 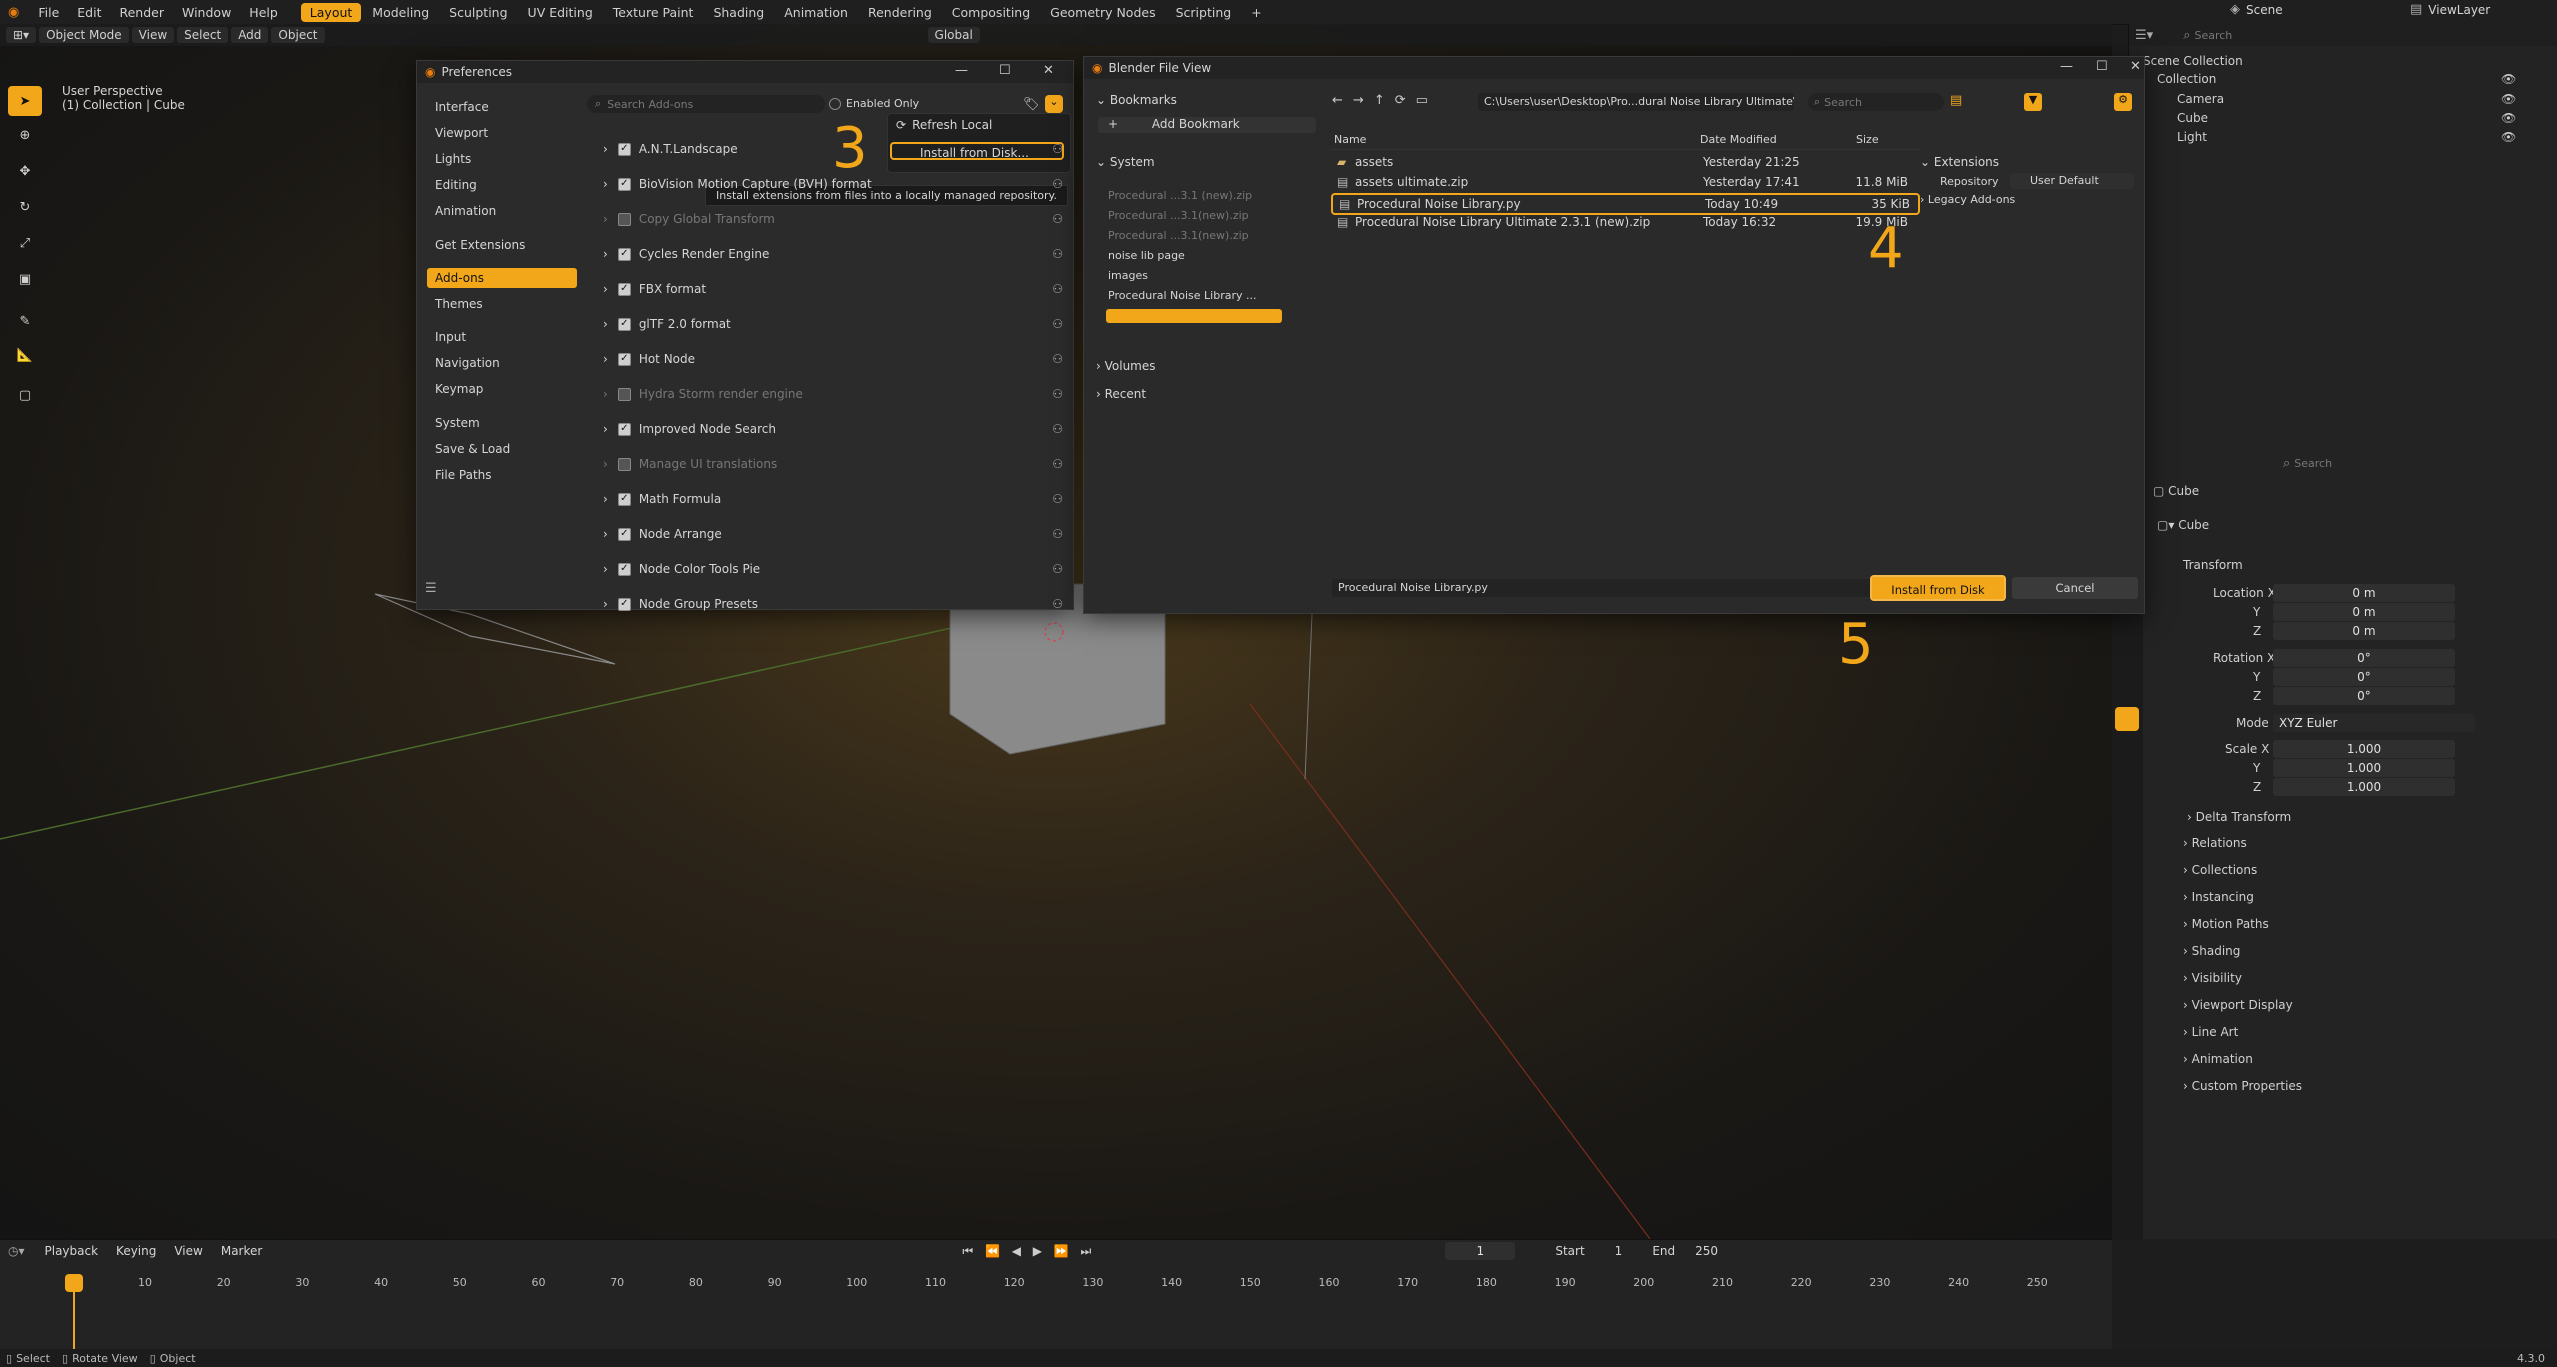 I want to click on addon-row: › ✓ Math Formula ⚇, so click(x=833, y=499).